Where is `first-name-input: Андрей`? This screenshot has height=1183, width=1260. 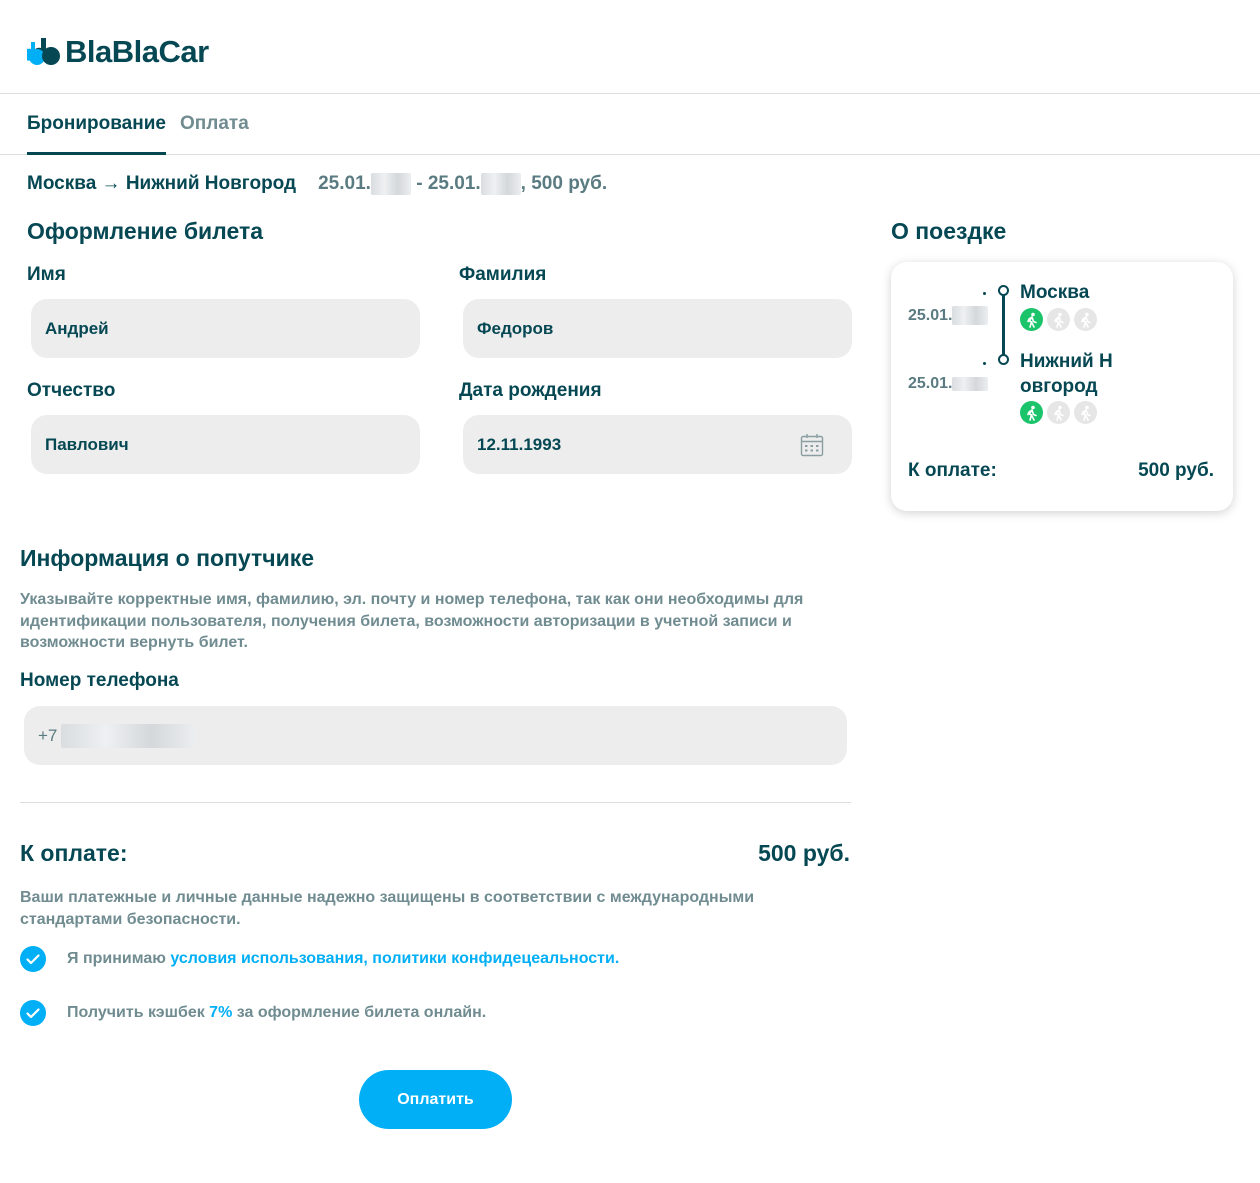
first-name-input: Андрей is located at coordinates (225, 328).